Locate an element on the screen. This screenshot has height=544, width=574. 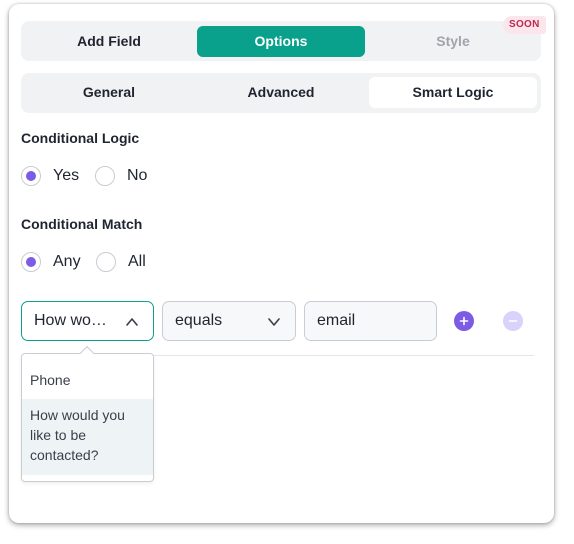
dropdown-option-phone: Phone is located at coordinates (87, 380).